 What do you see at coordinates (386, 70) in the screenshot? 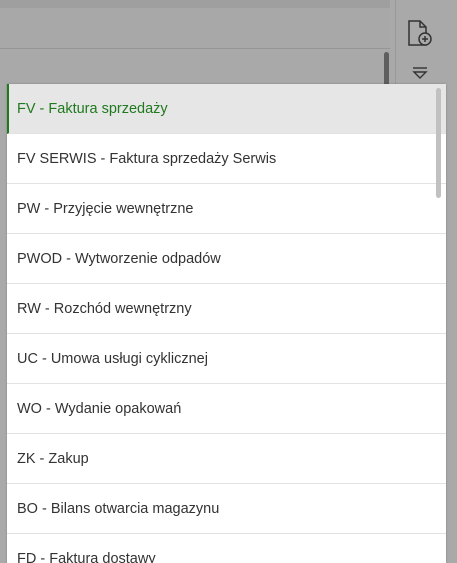
I see `background-scrollbar` at bounding box center [386, 70].